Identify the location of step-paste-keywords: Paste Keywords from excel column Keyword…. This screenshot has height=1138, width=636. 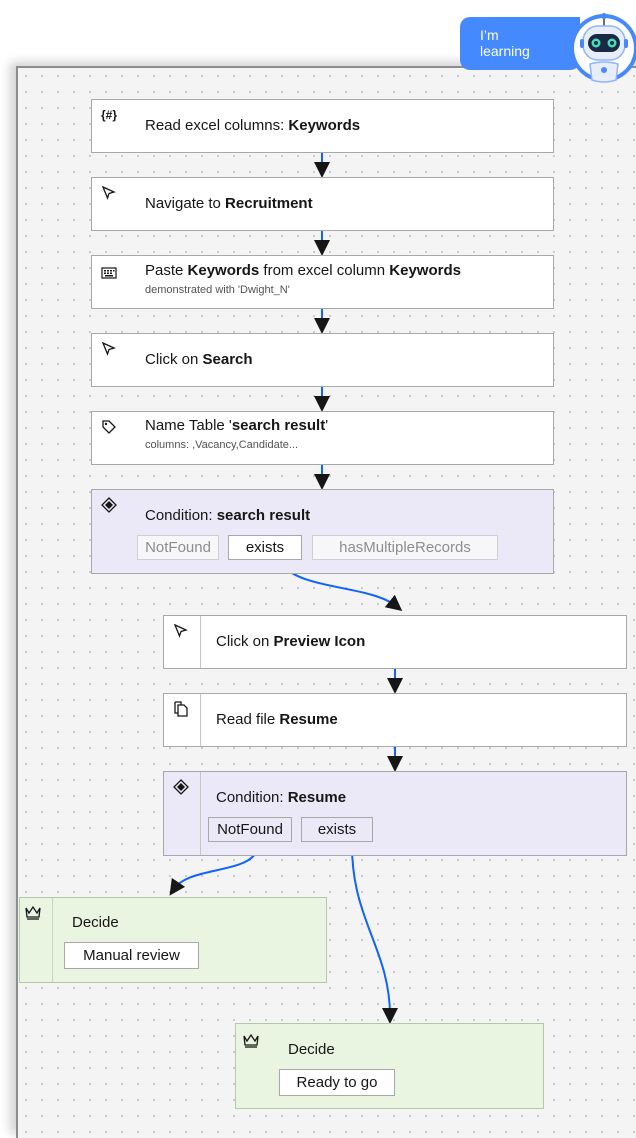
(322, 282).